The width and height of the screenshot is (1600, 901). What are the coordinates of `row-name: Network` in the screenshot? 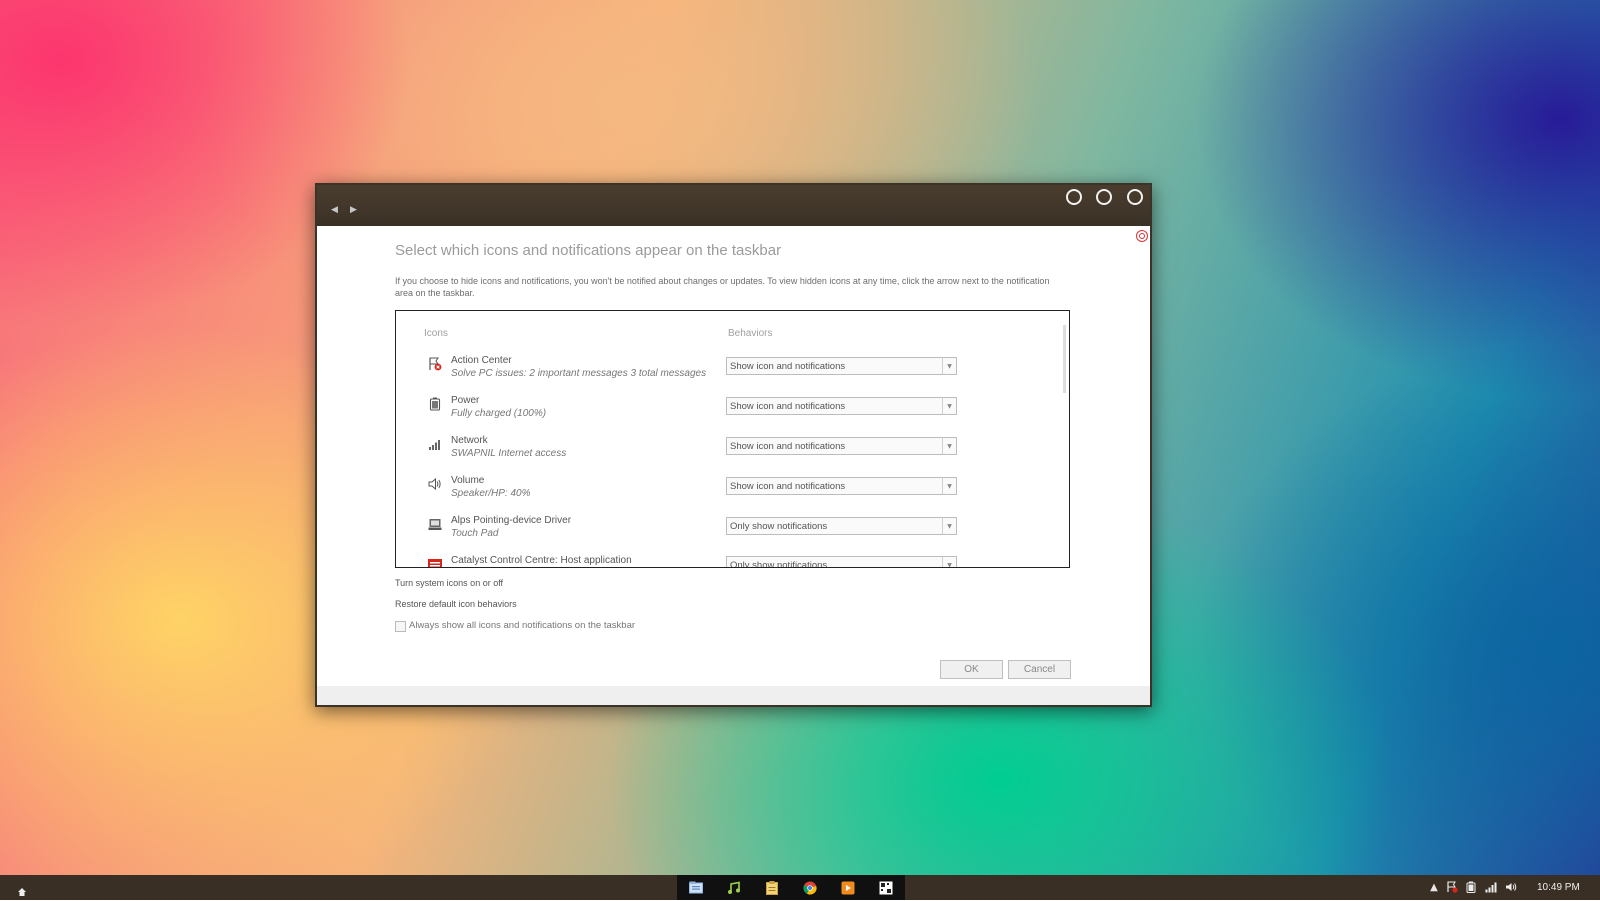 It's located at (469, 440).